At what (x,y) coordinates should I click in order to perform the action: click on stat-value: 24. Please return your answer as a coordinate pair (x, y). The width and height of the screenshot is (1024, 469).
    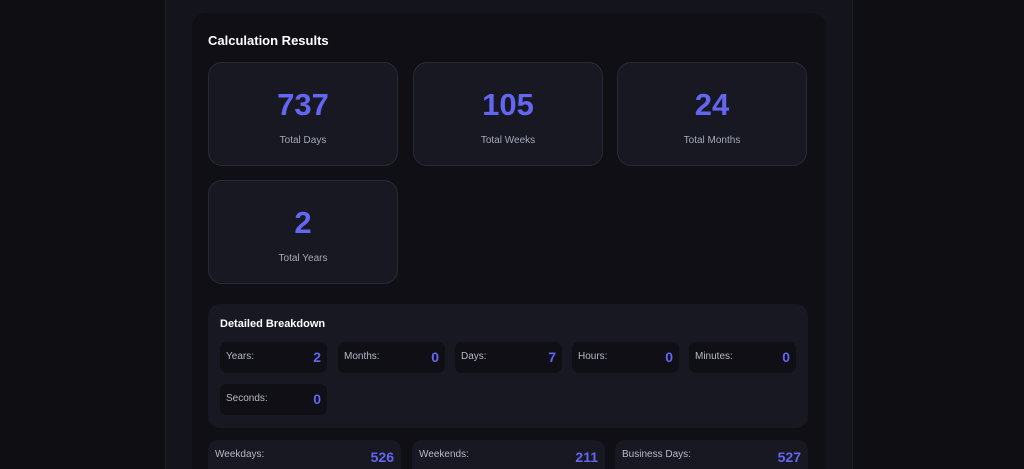
    Looking at the image, I should click on (712, 104).